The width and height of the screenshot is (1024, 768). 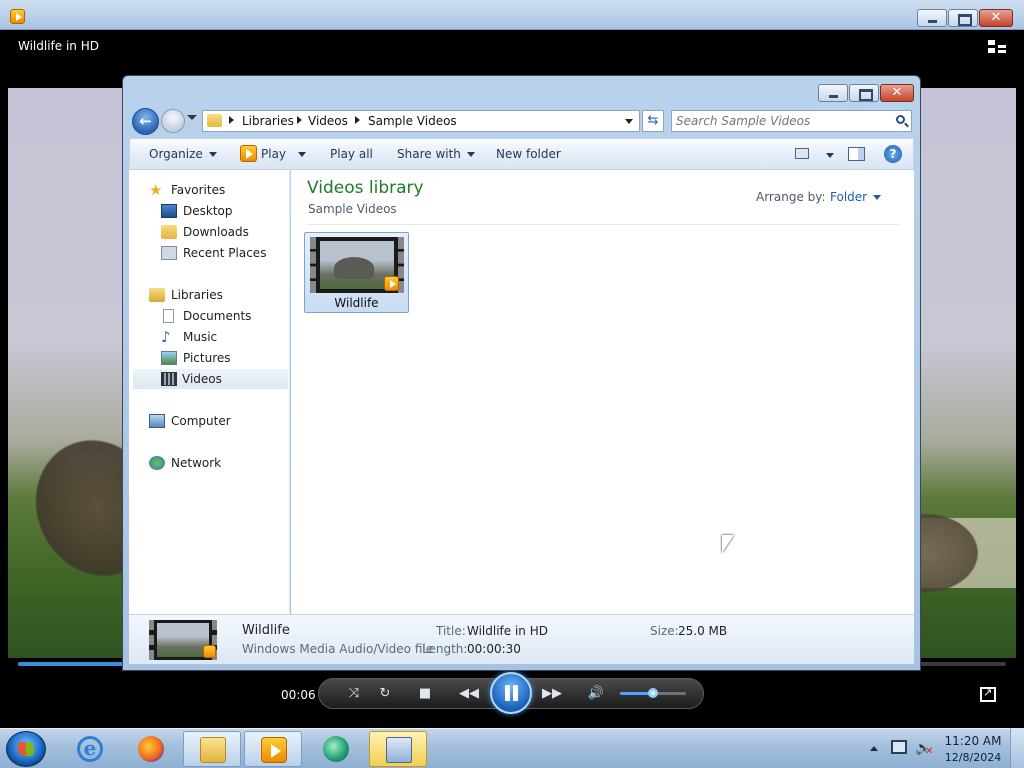 What do you see at coordinates (385, 694) in the screenshot?
I see `repeat-icon: ↻` at bounding box center [385, 694].